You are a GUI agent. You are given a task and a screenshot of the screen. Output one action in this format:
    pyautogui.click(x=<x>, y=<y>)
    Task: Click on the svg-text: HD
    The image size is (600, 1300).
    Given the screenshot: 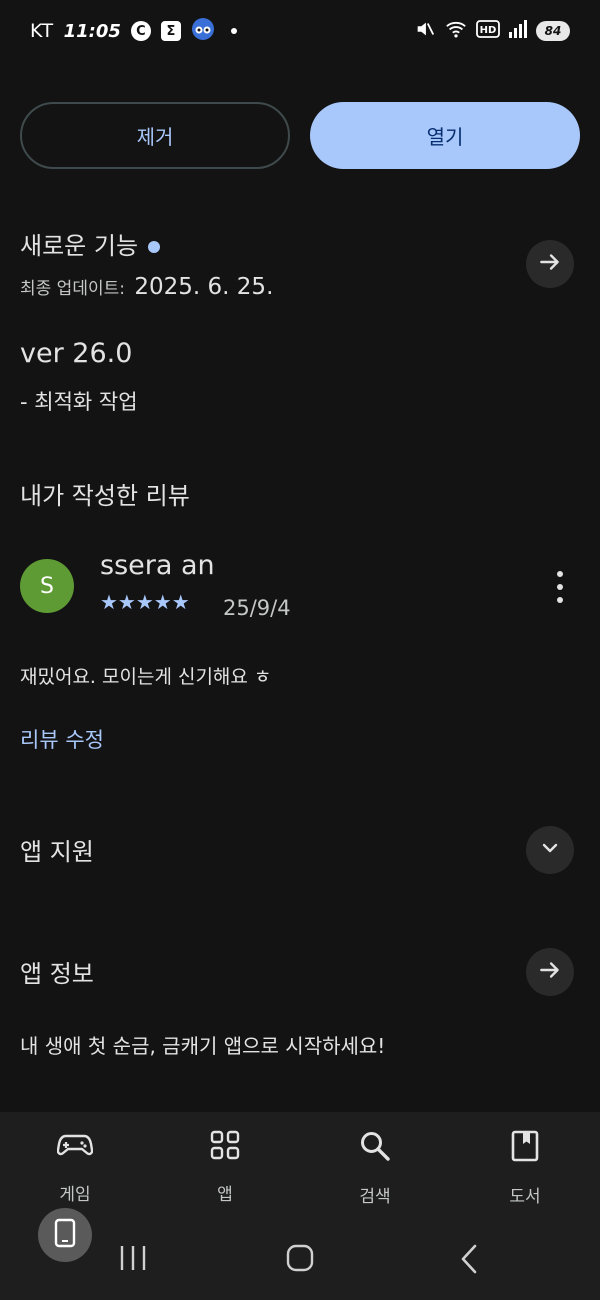 What is the action you would take?
    pyautogui.click(x=488, y=30)
    